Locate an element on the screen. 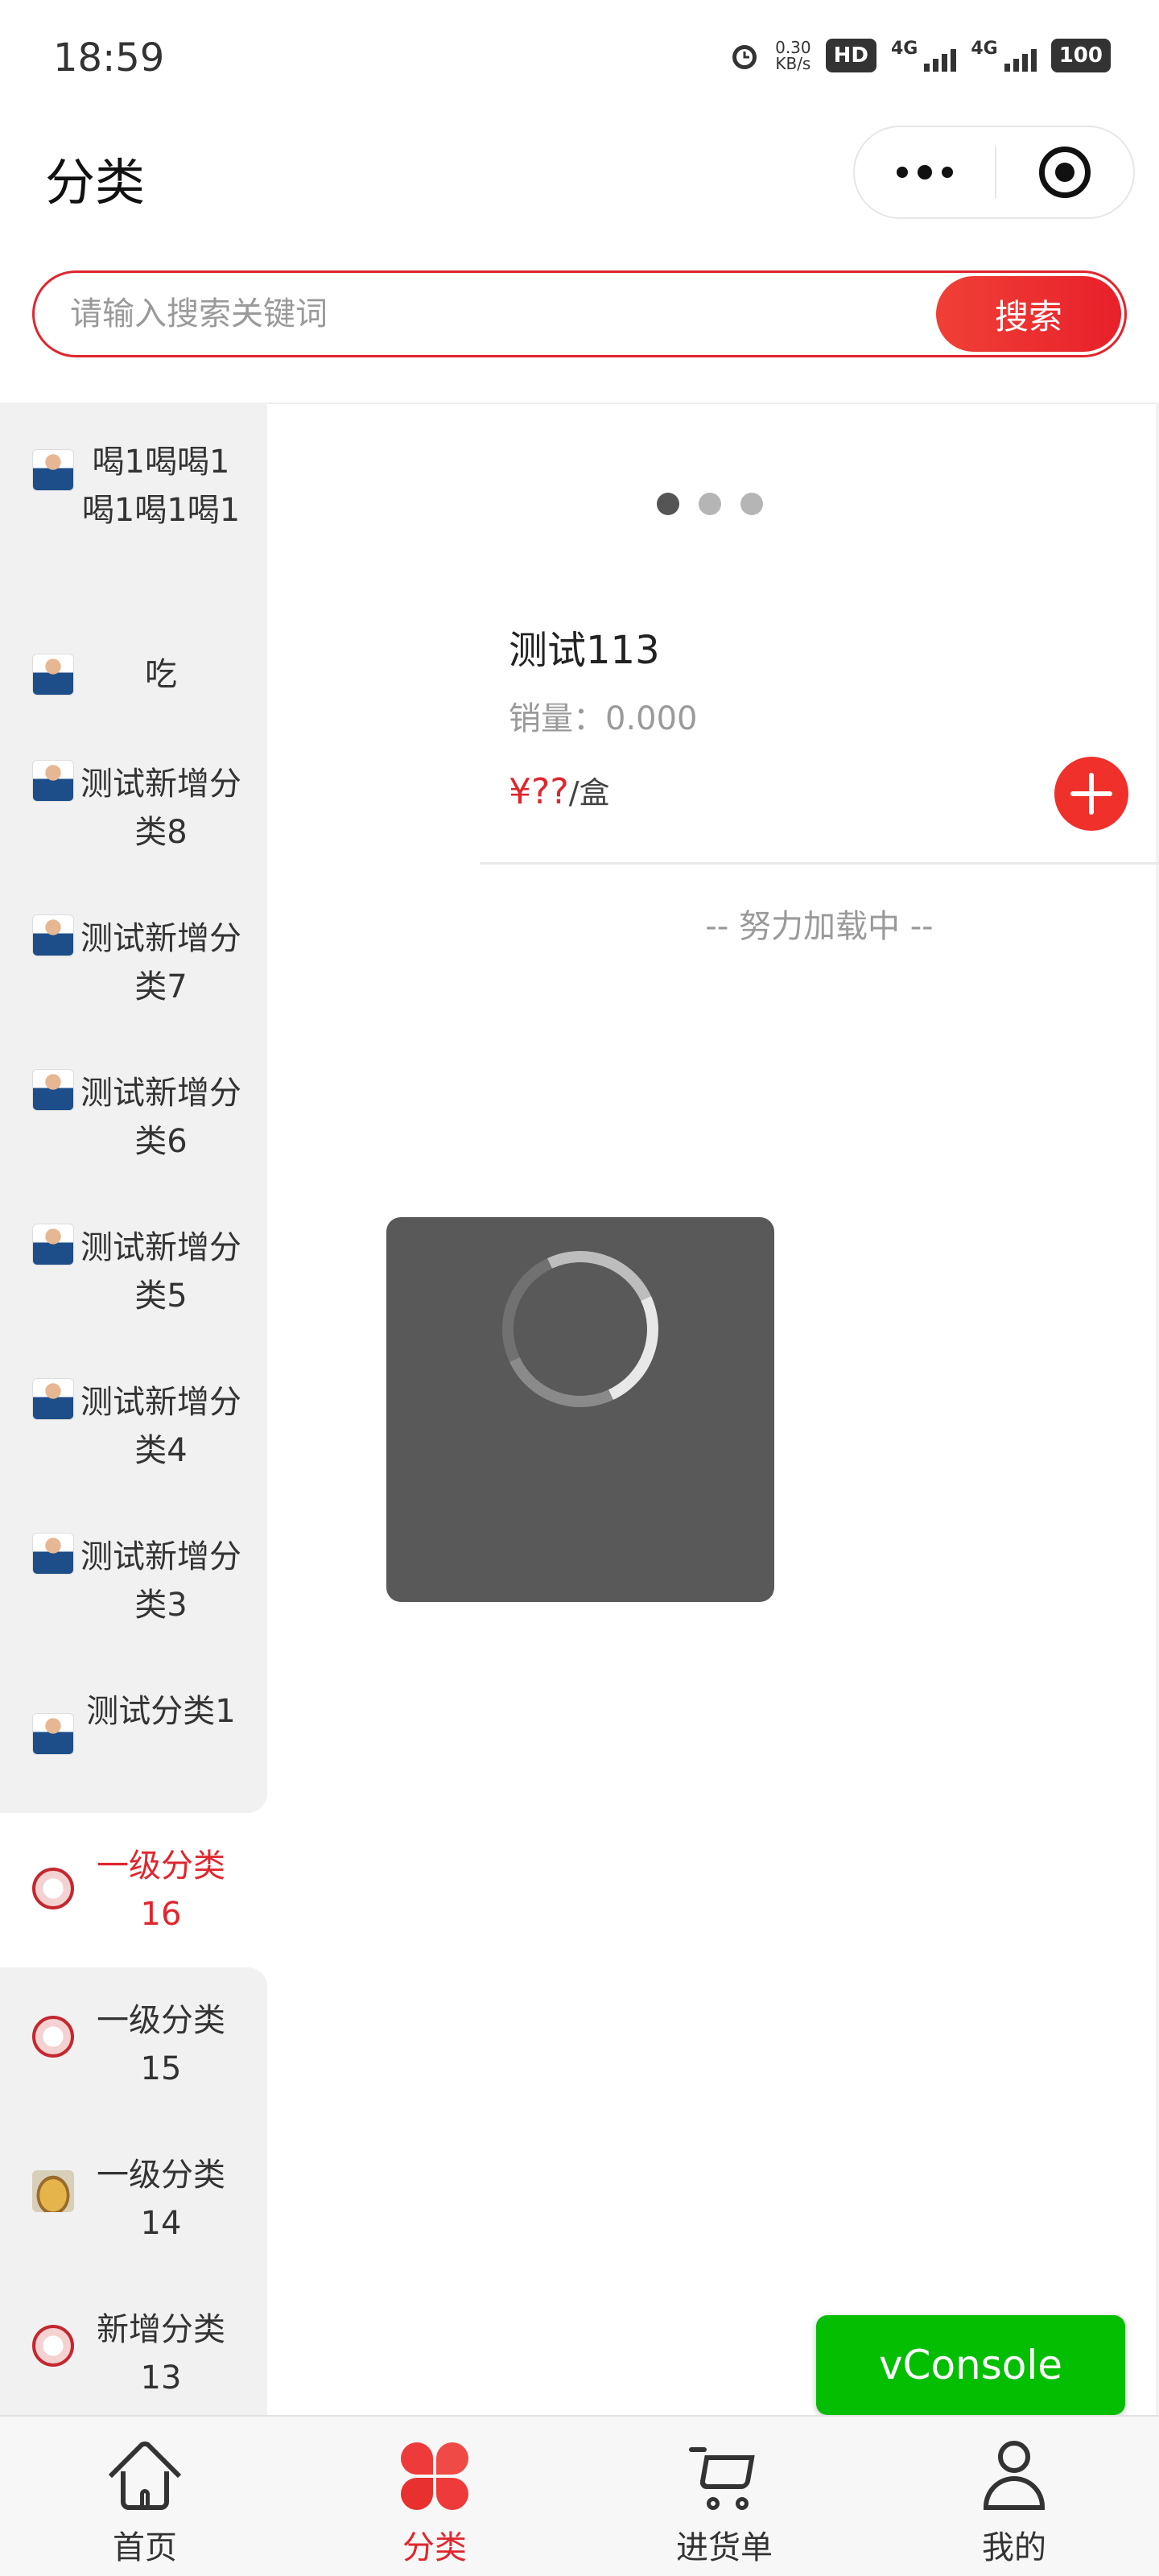 Image resolution: width=1159 pixels, height=2576 pixels. sidebar-item-11: 一级分类14 is located at coordinates (133, 2199).